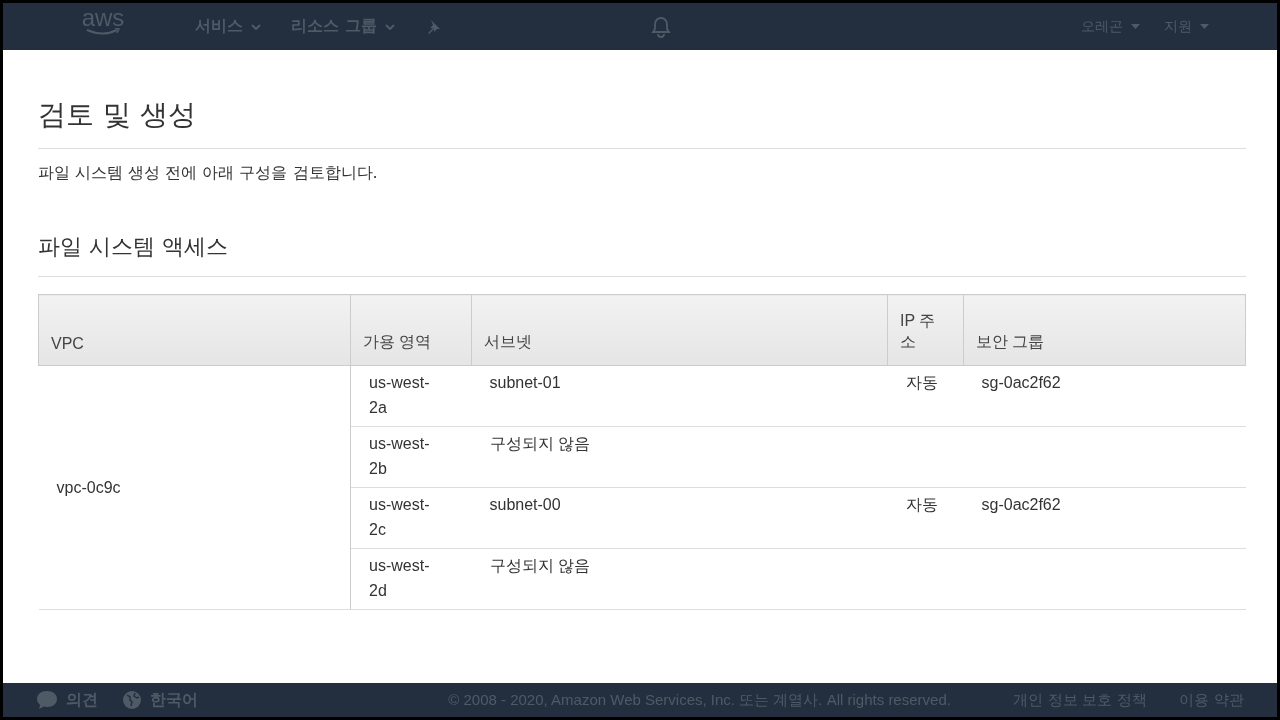 This screenshot has height=720, width=1280. Describe the element at coordinates (411, 457) in the screenshot. I see `table-cell: us-west-2b` at that location.